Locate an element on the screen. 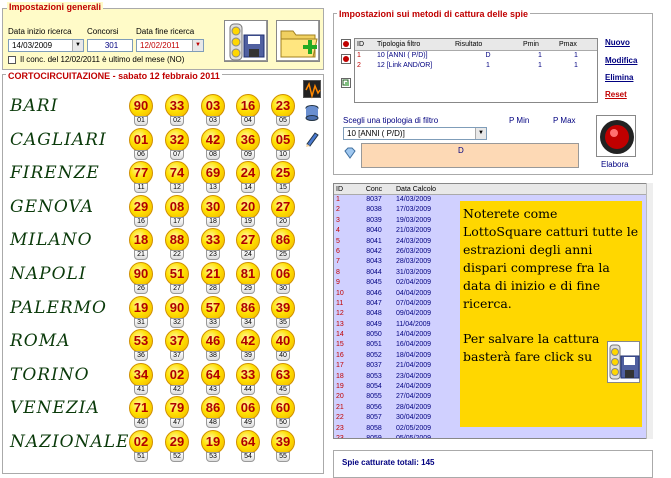  ball-number: 63 is located at coordinates (283, 374).